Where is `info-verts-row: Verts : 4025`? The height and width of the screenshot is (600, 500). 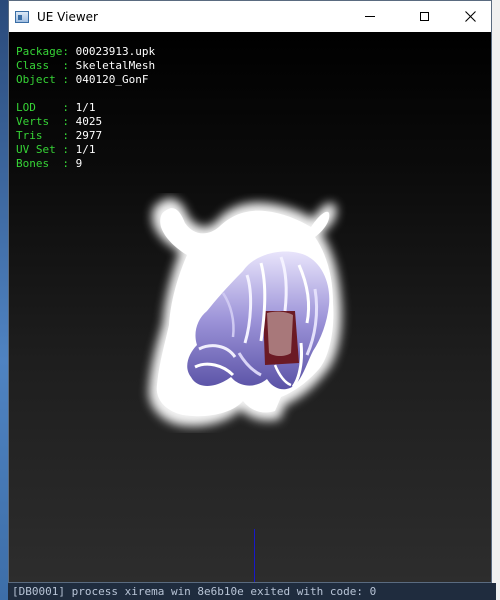
info-verts-row: Verts : 4025 is located at coordinates (85, 122).